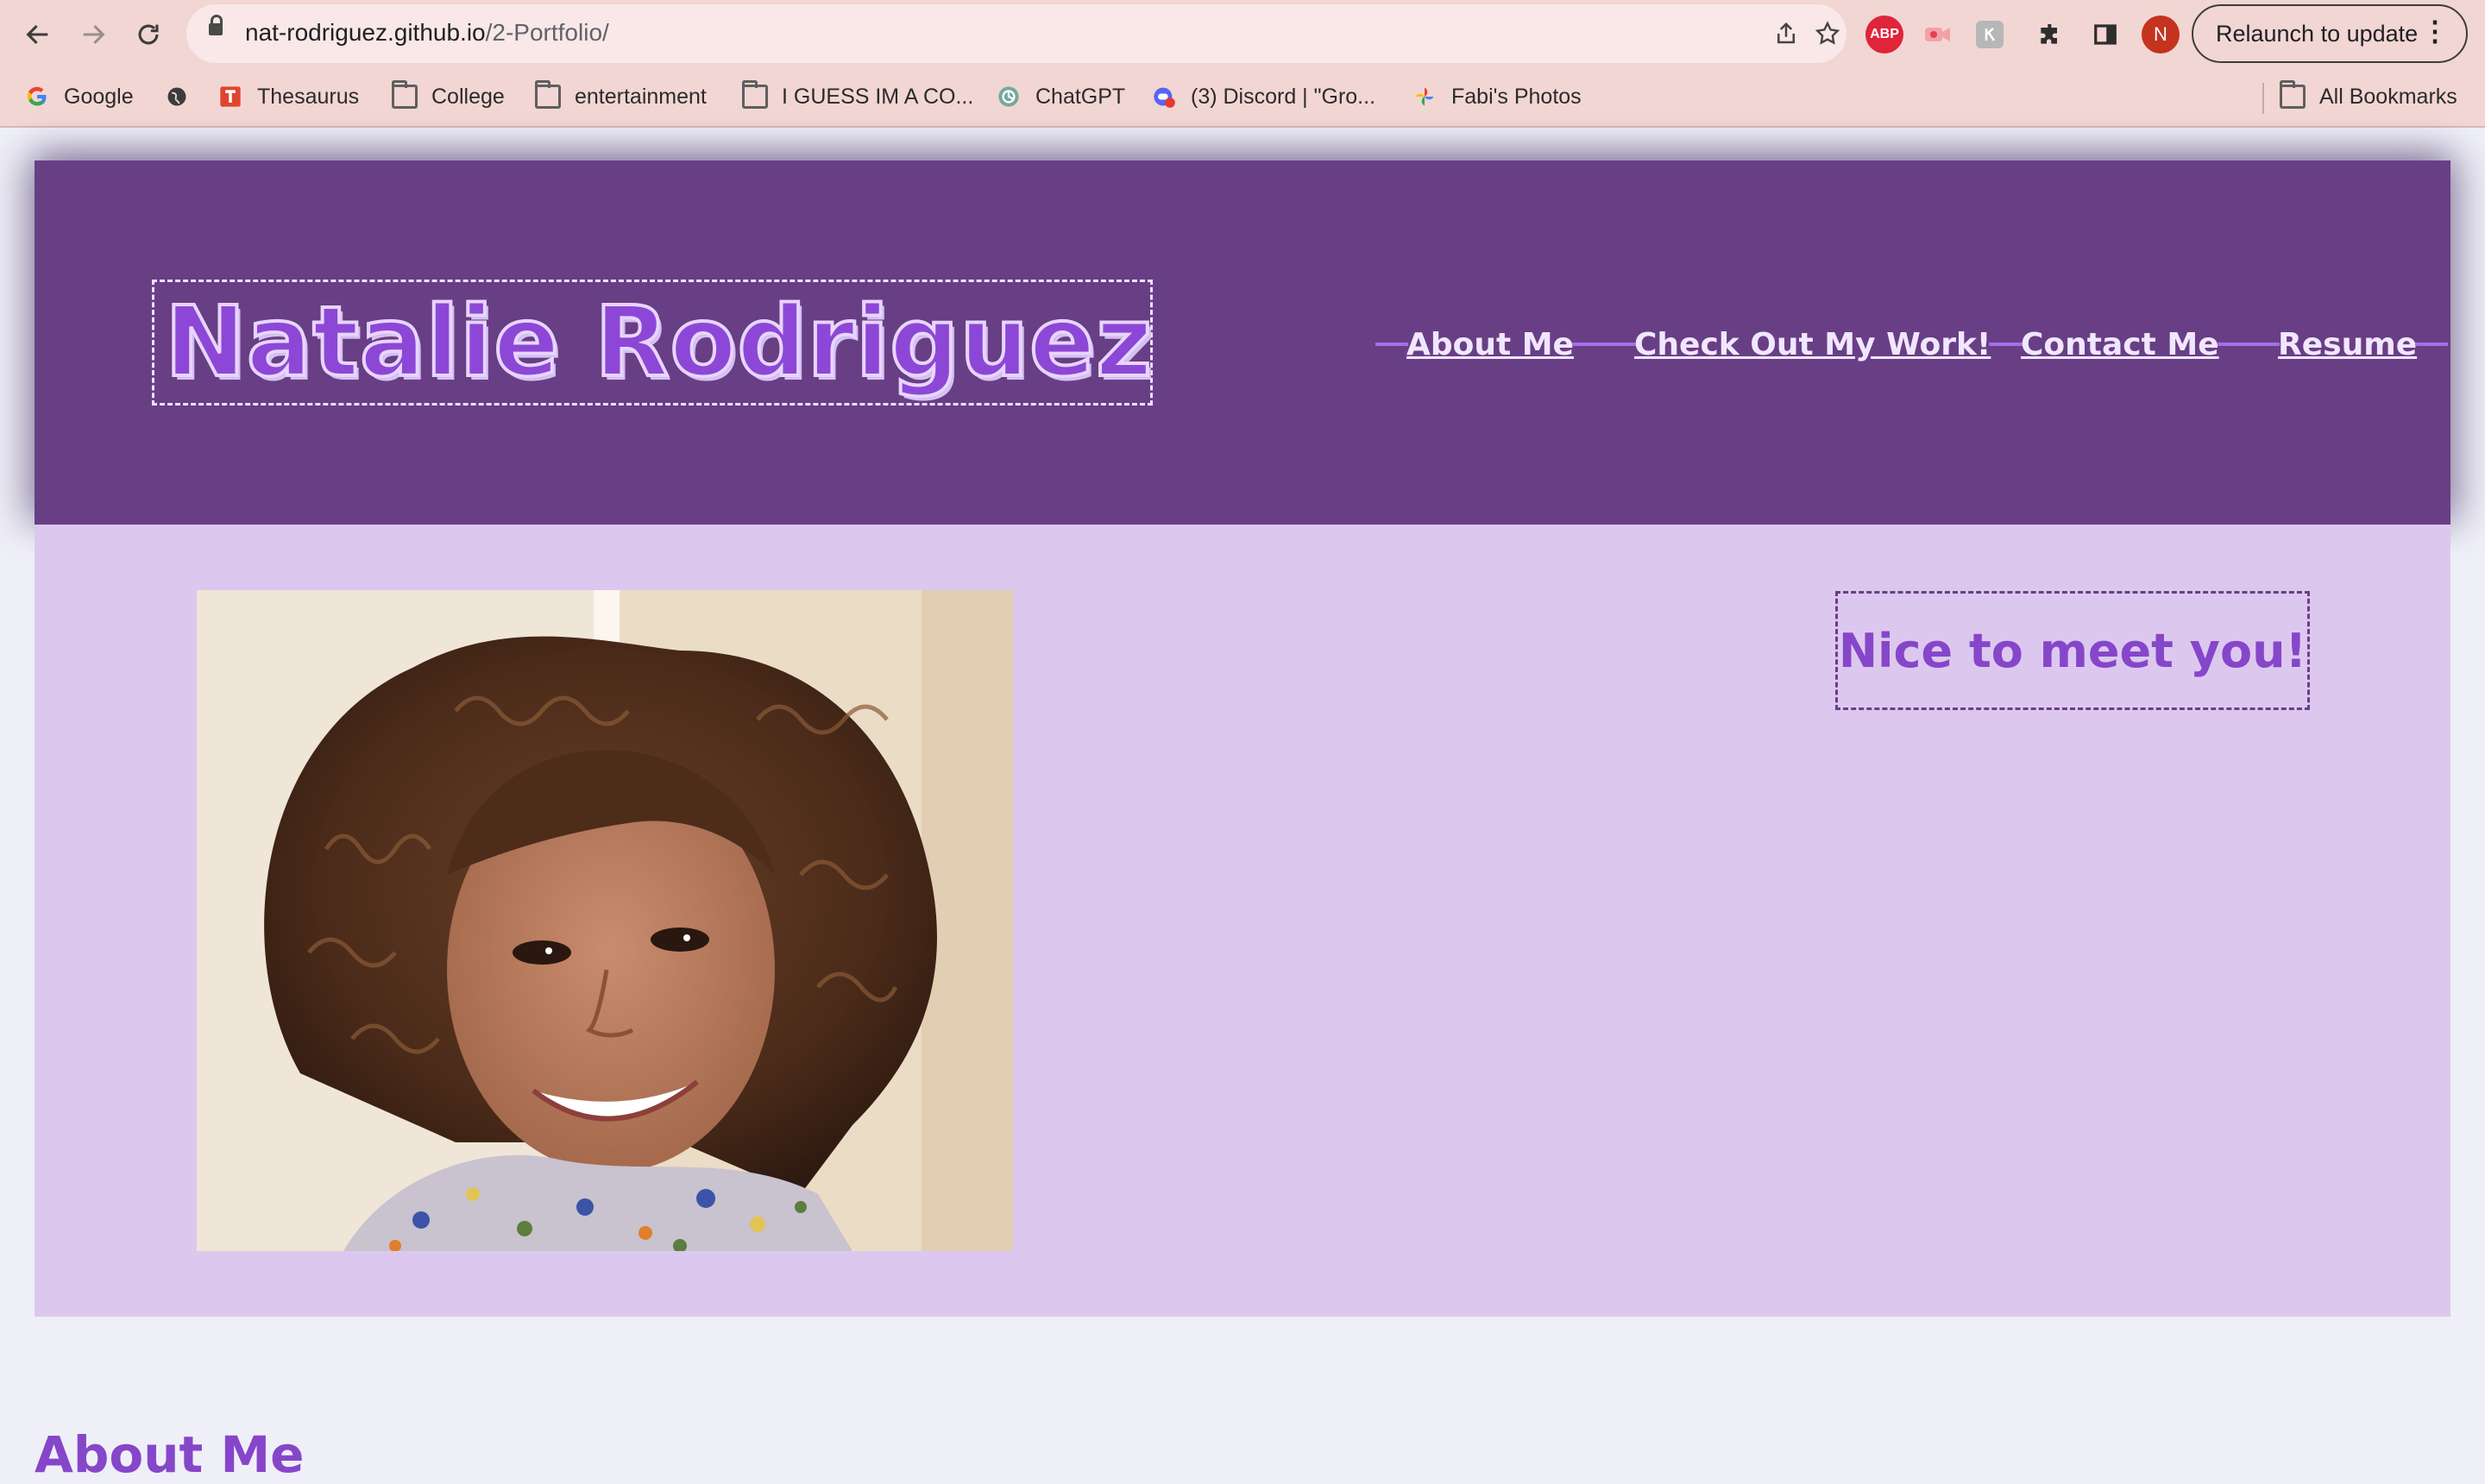  I want to click on bookmark-folder-entertainment: entertainment, so click(621, 96).